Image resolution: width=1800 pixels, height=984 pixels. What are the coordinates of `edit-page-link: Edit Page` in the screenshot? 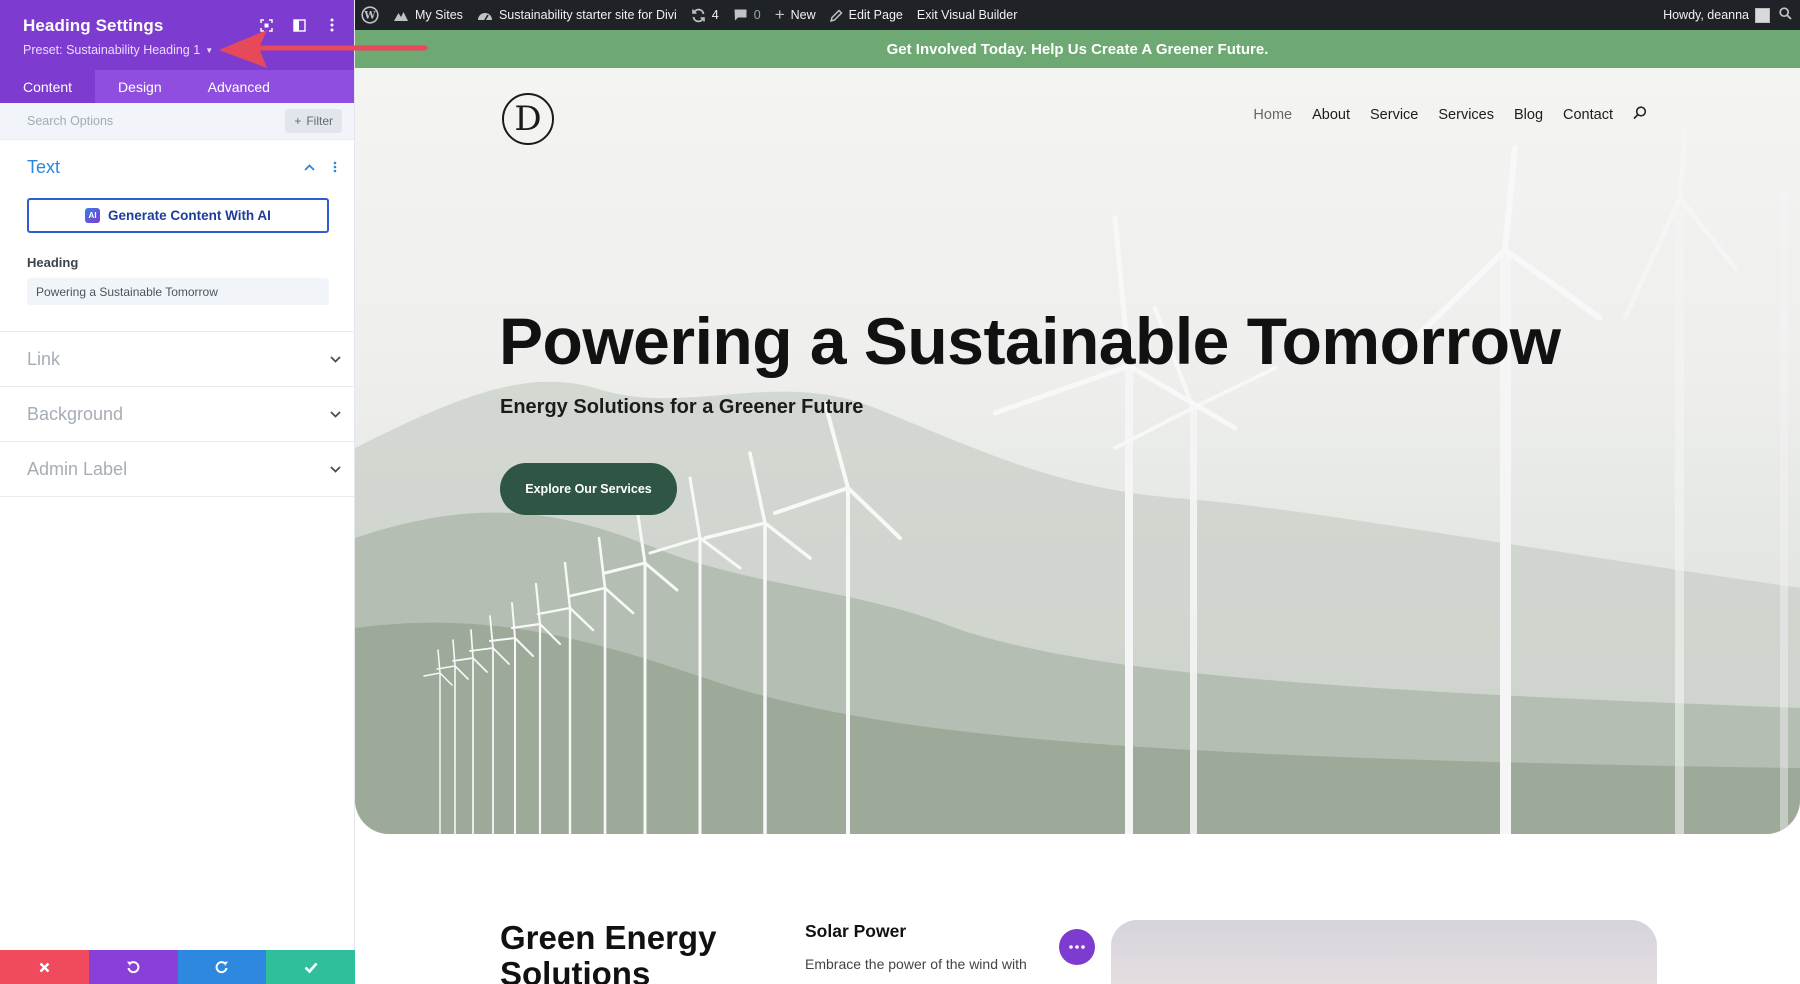 It's located at (866, 15).